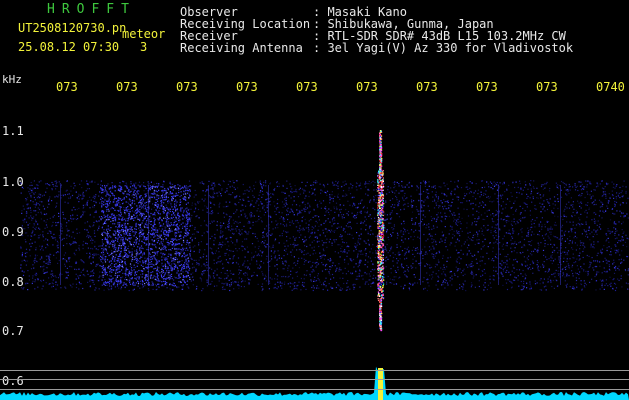 This screenshot has height=400, width=629. Describe the element at coordinates (13, 282) in the screenshot. I see `freq-tick: 0.8` at that location.